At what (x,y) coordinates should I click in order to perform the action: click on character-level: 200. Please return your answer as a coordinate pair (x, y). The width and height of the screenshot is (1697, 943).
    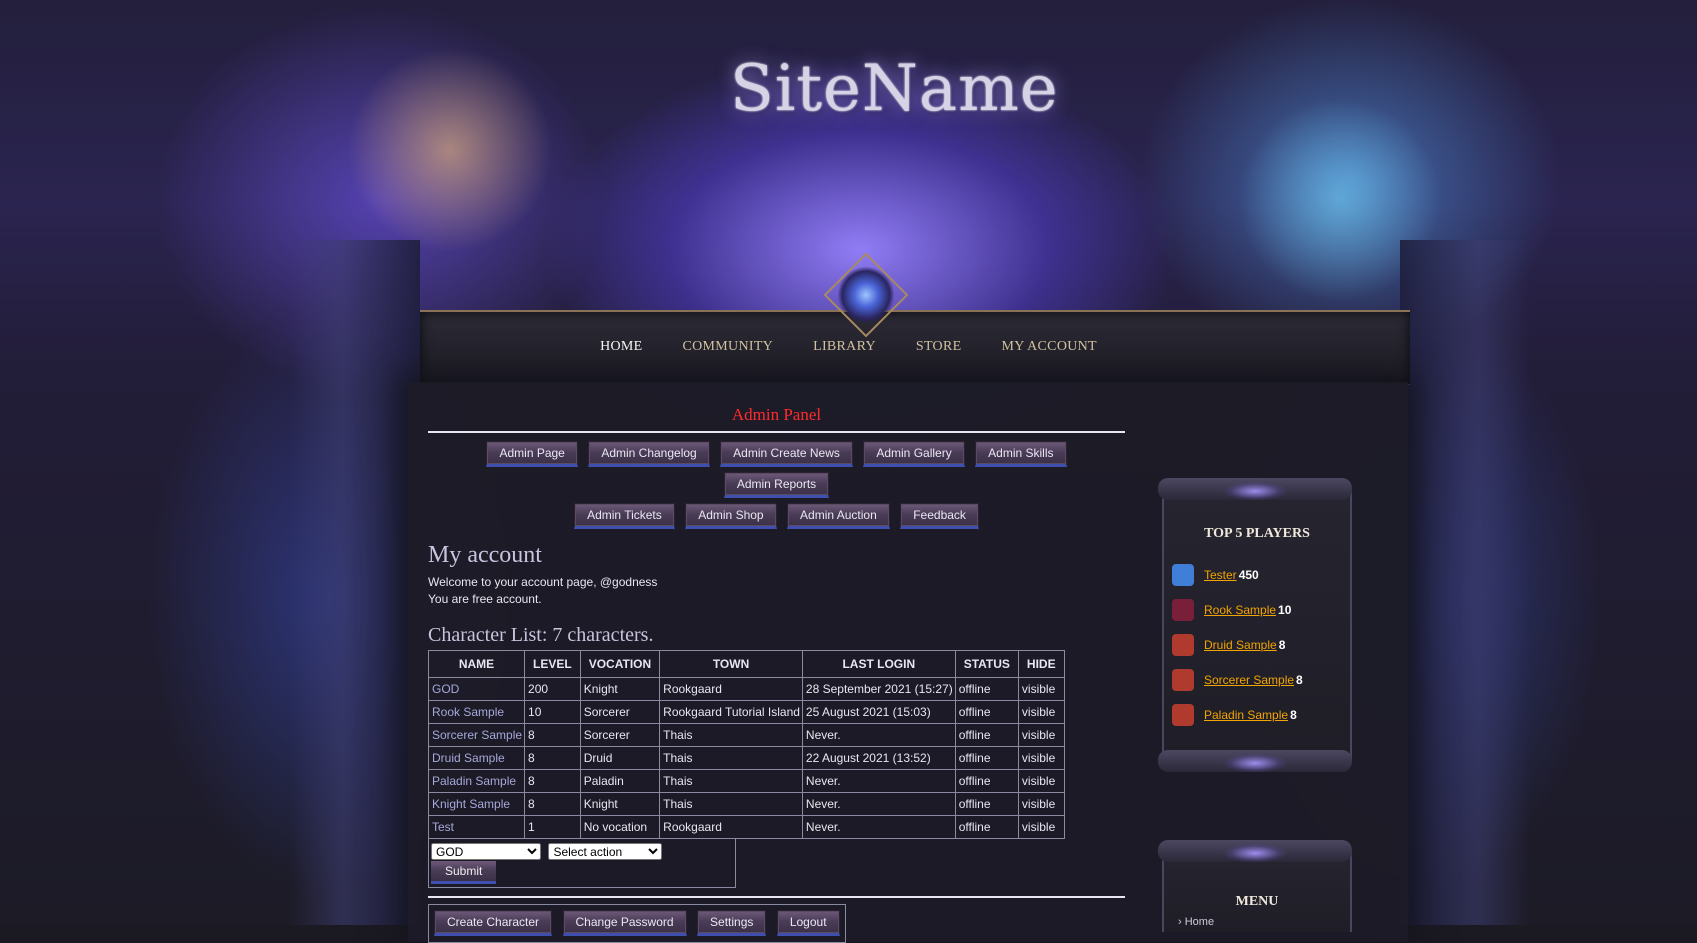
    Looking at the image, I should click on (552, 689).